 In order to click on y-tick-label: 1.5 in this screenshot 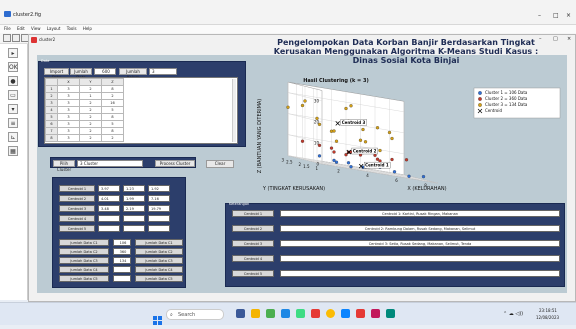, I will do `click(306, 166)`.